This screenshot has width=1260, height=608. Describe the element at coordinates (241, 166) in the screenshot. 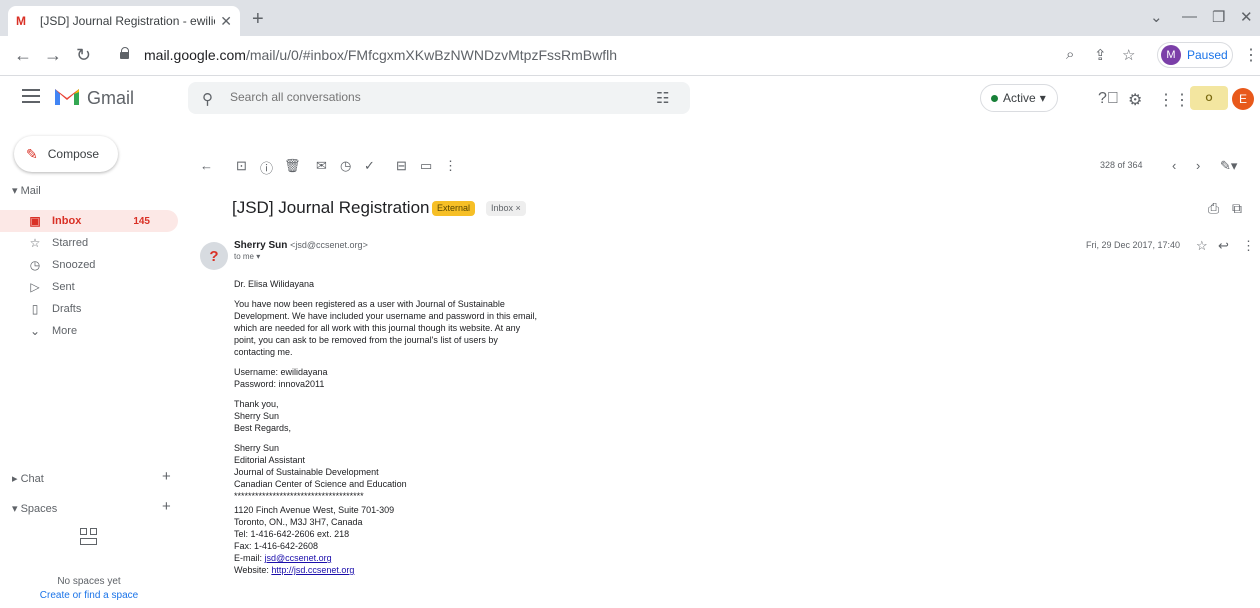

I see `archive-icon: ⊡` at that location.